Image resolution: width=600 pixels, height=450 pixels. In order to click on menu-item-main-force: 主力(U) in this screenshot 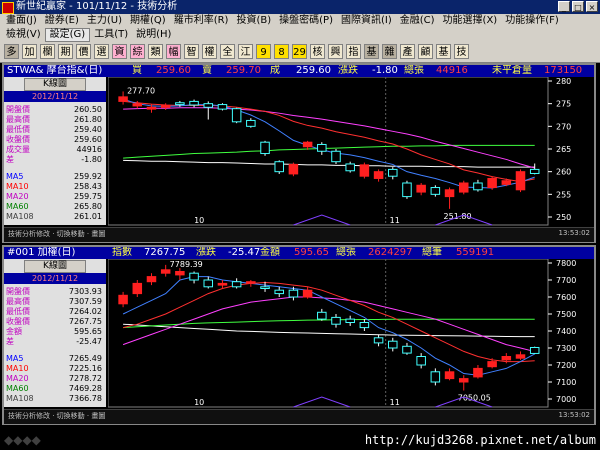, I will do `click(104, 21)`.